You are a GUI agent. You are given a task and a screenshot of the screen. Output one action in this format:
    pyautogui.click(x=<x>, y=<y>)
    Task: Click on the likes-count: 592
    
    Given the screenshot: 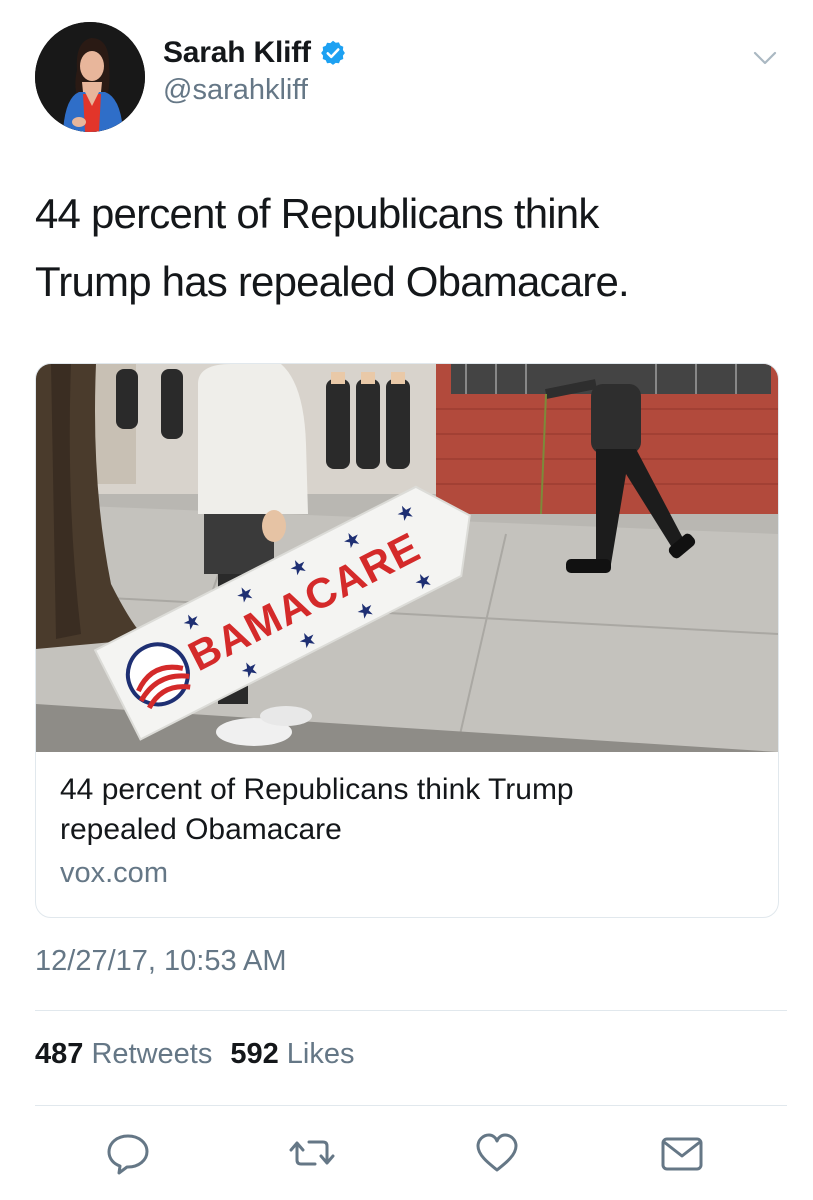 What is the action you would take?
    pyautogui.click(x=254, y=1054)
    